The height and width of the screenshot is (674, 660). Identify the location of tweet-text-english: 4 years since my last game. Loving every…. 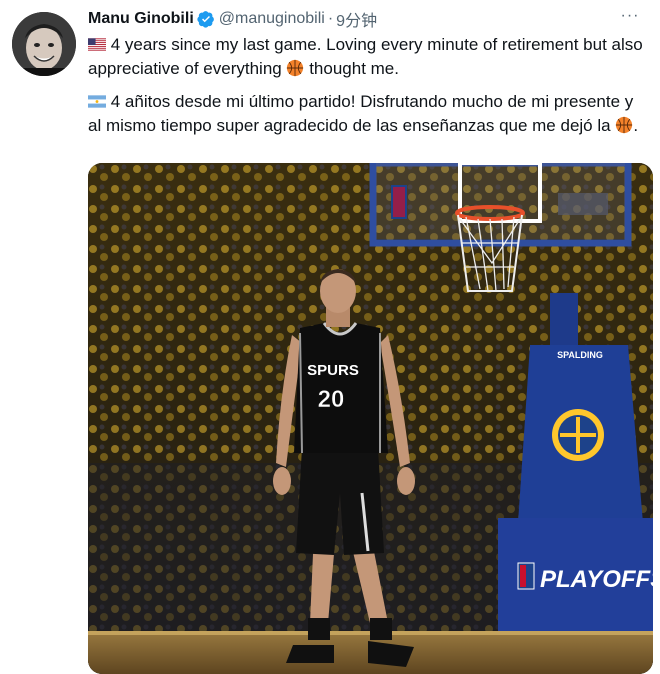
(368, 57).